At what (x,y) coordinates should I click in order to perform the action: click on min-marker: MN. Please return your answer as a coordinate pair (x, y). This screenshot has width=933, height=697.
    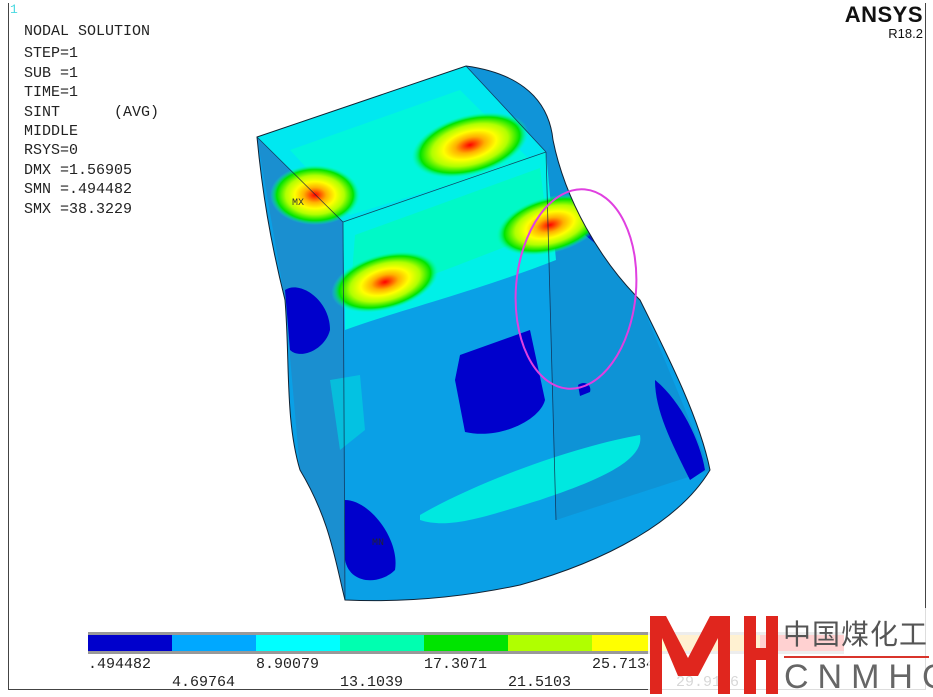
    Looking at the image, I should click on (378, 543).